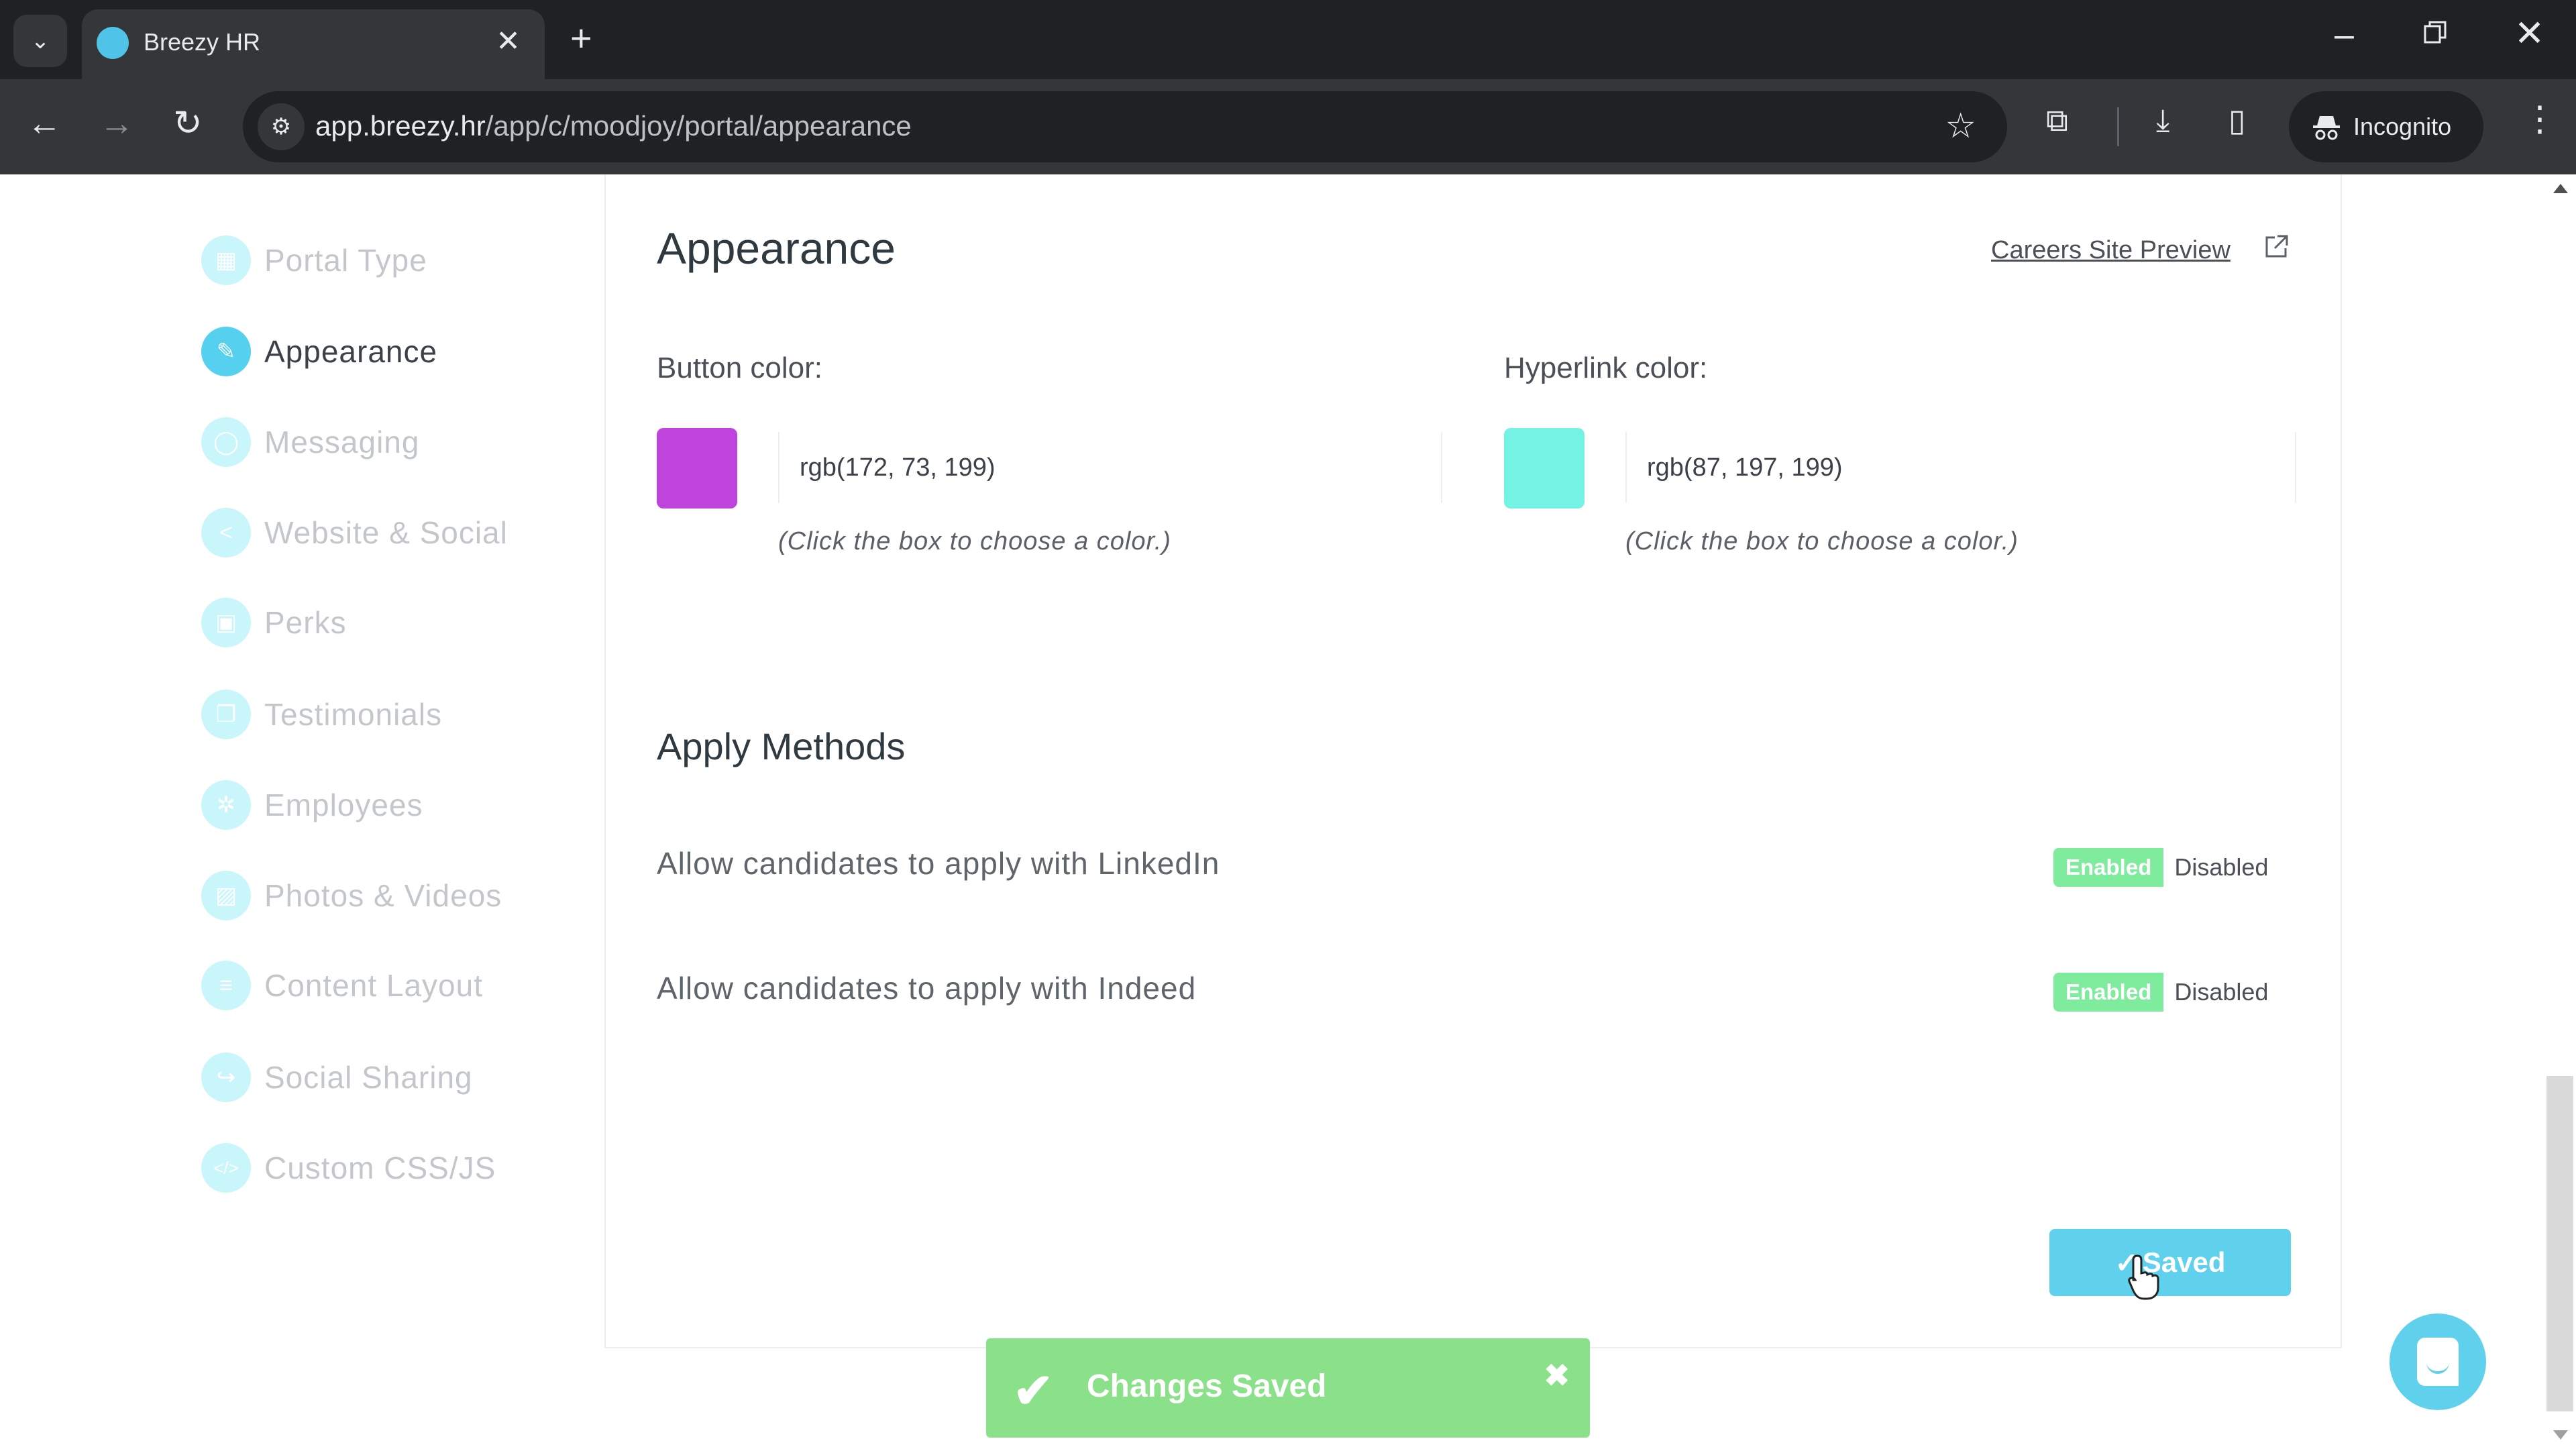 This screenshot has height=1449, width=2576. Describe the element at coordinates (400, 126) in the screenshot. I see `url-host: app.breezy.hr` at that location.